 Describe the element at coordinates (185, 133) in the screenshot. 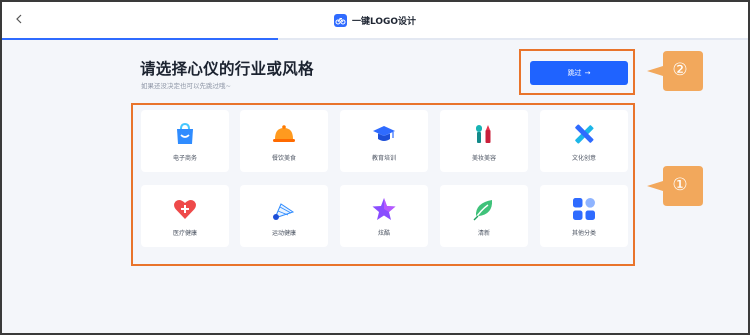

I see `shopping-bag-icon` at that location.